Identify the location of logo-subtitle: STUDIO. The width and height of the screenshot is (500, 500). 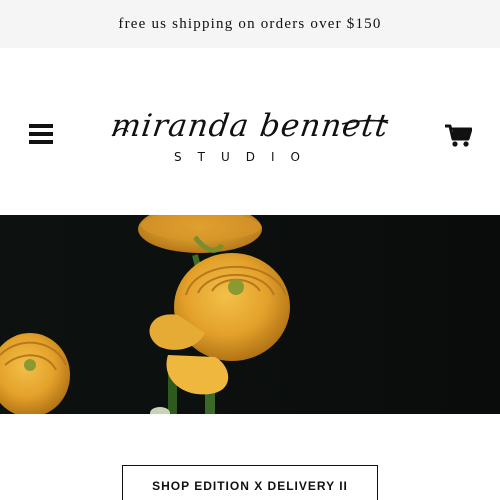
(245, 157).